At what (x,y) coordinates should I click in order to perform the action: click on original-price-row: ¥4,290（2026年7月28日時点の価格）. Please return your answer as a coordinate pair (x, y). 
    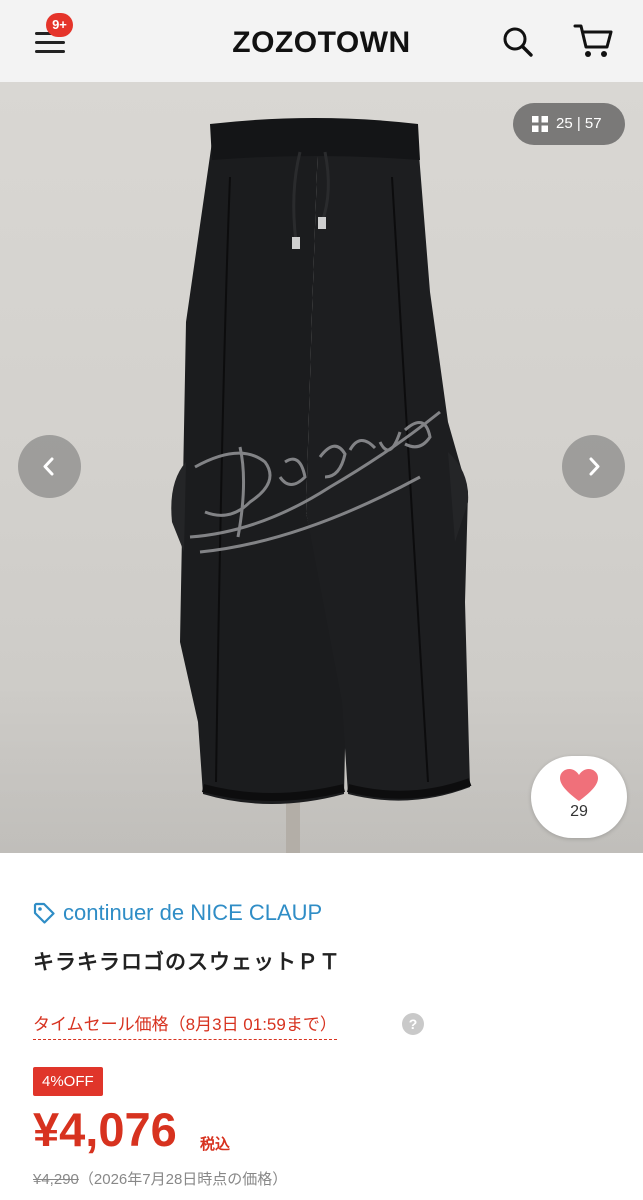
    Looking at the image, I should click on (160, 1178).